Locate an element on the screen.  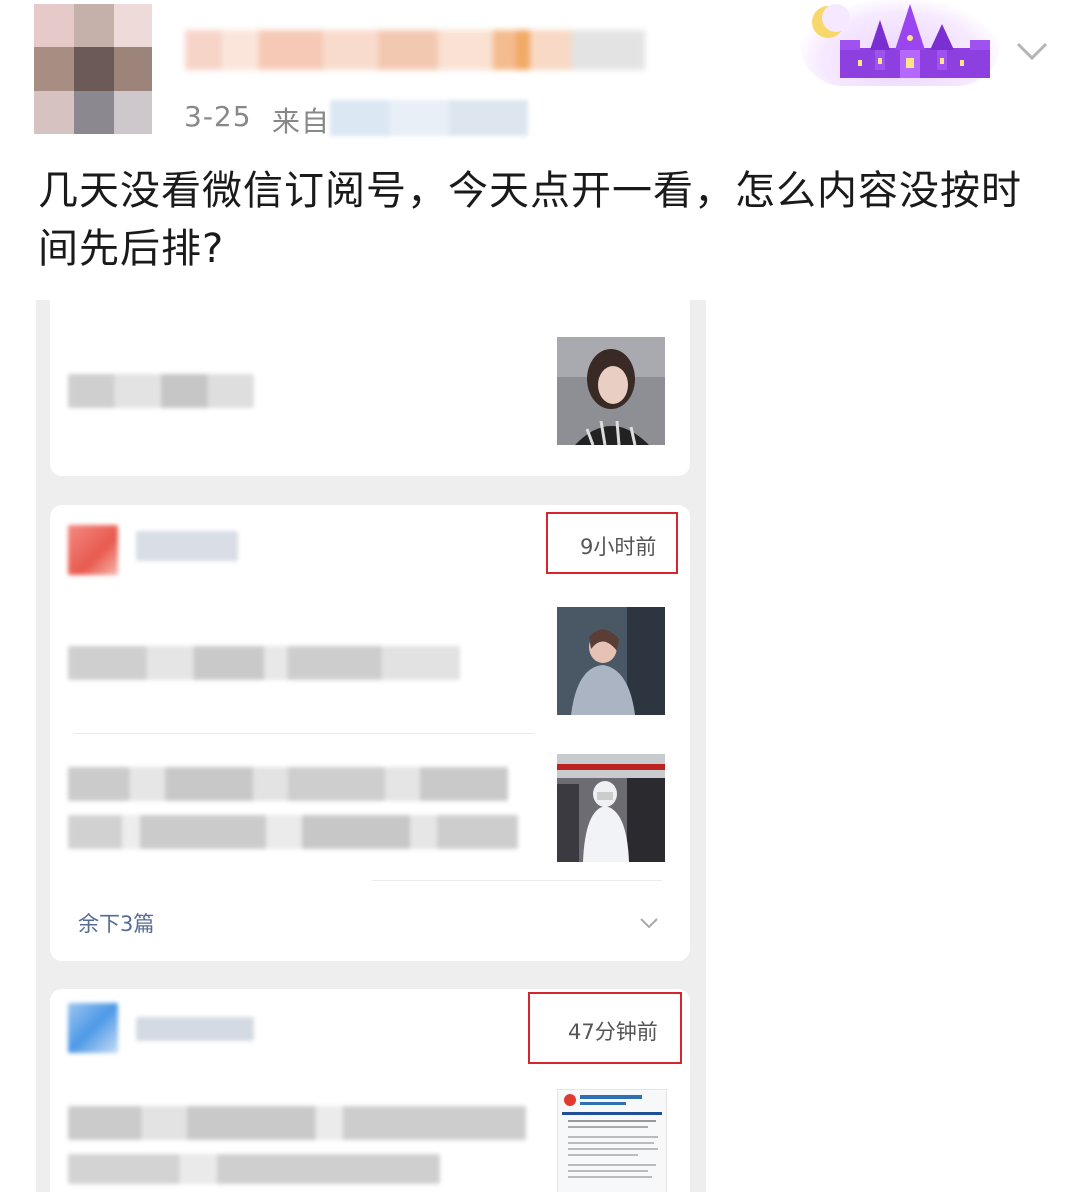
article-card is located at coordinates (370, 388).